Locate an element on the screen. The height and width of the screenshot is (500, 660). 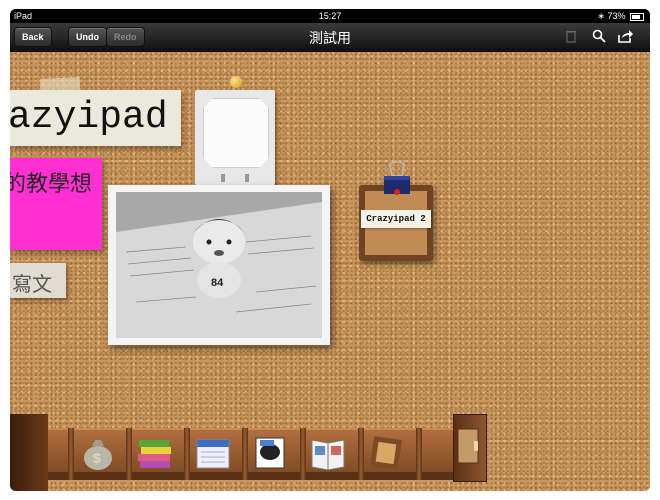
book-icon is located at coordinates (328, 453).